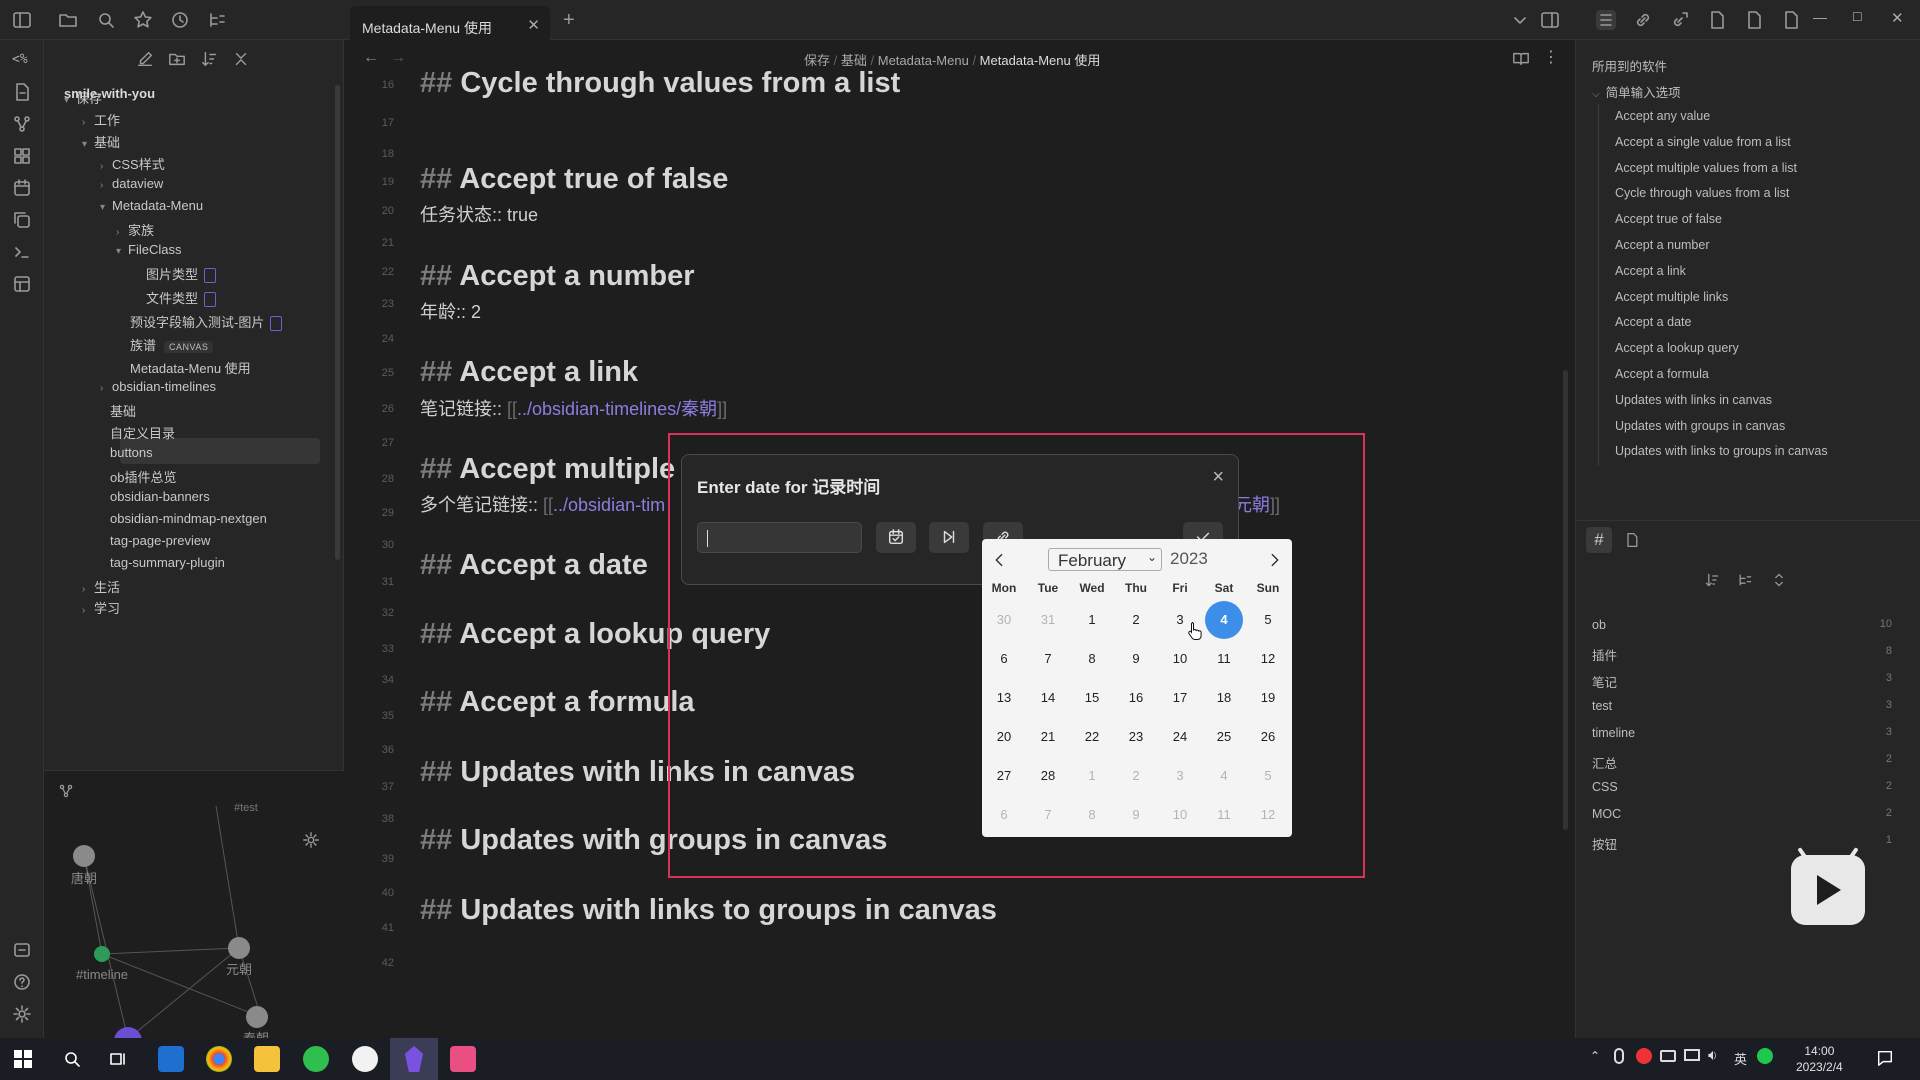 This screenshot has height=1080, width=1920. I want to click on calendar-day: 24, so click(1180, 737).